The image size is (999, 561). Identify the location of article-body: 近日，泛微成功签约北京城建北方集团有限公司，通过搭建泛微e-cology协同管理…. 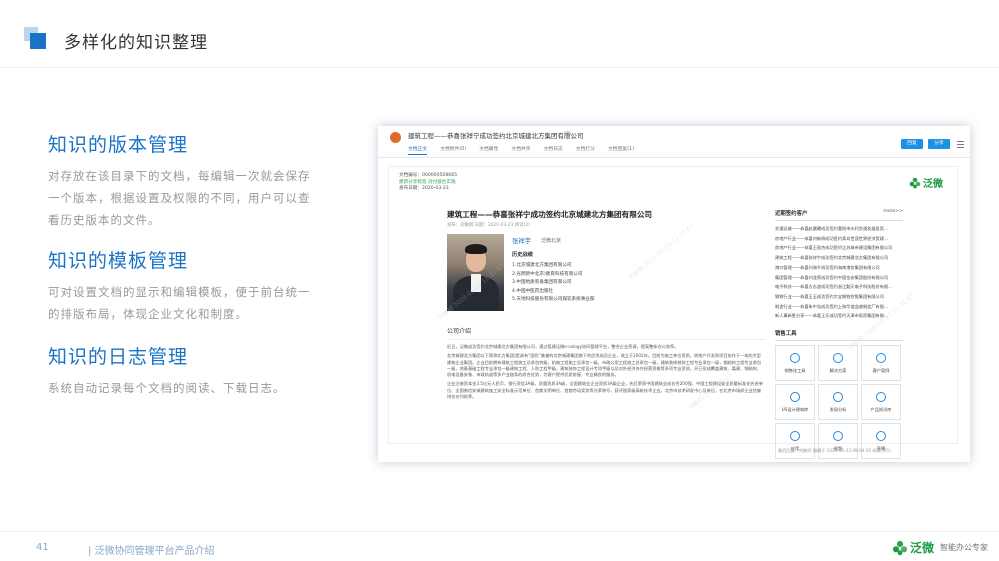
(606, 372).